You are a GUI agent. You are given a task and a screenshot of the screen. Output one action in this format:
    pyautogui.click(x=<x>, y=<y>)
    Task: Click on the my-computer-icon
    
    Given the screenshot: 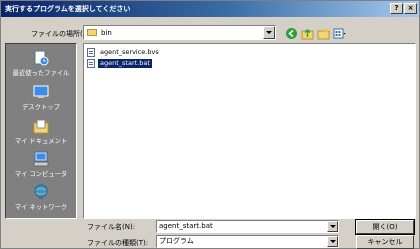 What is the action you would take?
    pyautogui.click(x=41, y=159)
    